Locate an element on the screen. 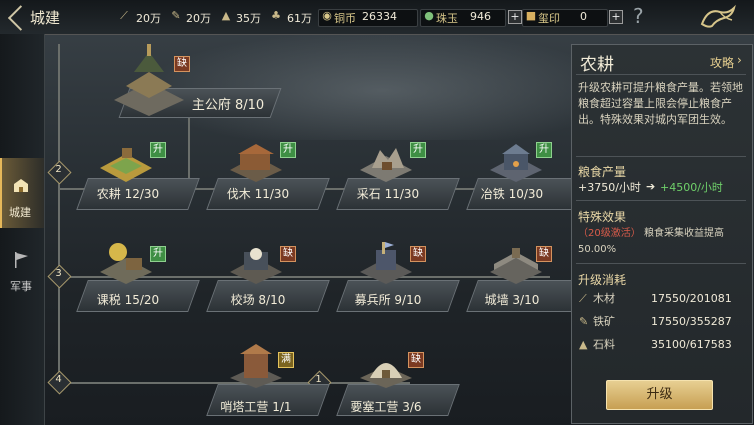 This screenshot has height=425, width=754. watchtower-name: 哨塔工营 1/1 is located at coordinates (256, 407).